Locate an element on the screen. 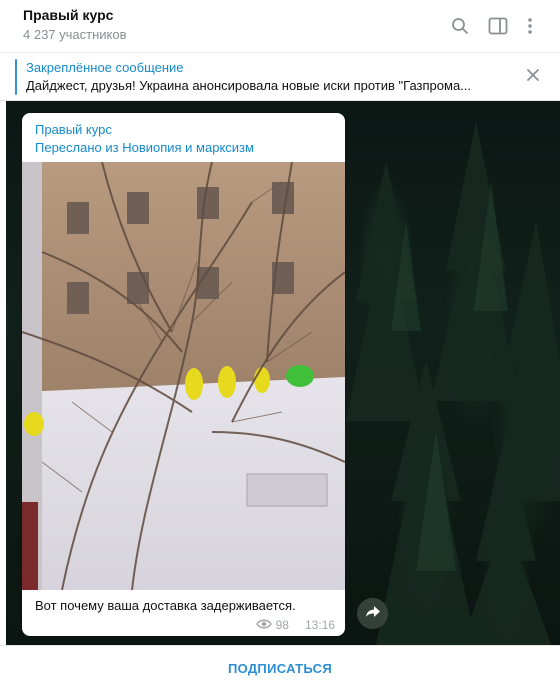  forwarded-from: Переслано из Новиопия и марксизм is located at coordinates (144, 147).